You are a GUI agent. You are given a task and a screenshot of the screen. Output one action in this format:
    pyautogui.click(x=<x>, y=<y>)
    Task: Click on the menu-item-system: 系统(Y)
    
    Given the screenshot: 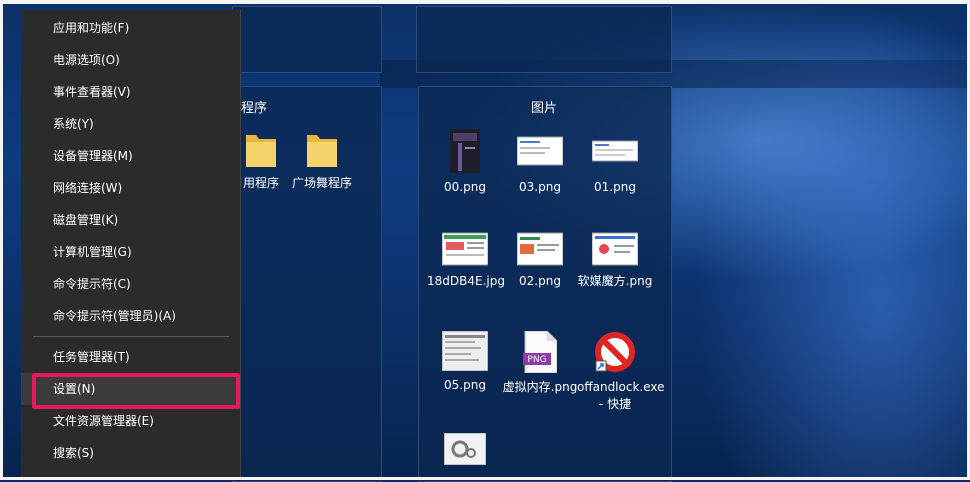 What is the action you would take?
    pyautogui.click(x=130, y=124)
    